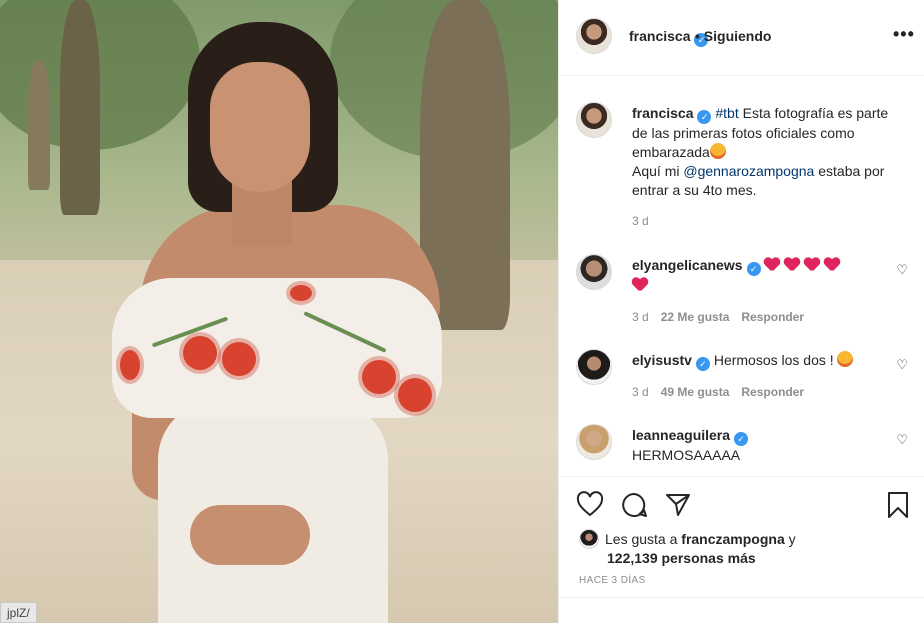  What do you see at coordinates (726, 113) in the screenshot?
I see `hashtag-link: #tbt` at bounding box center [726, 113].